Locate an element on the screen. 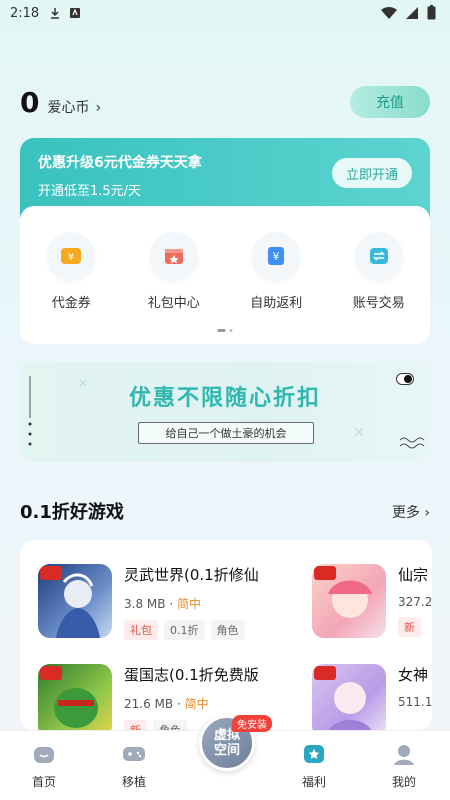  game-tags: 礼包 0.1折 角色 is located at coordinates (209, 630).